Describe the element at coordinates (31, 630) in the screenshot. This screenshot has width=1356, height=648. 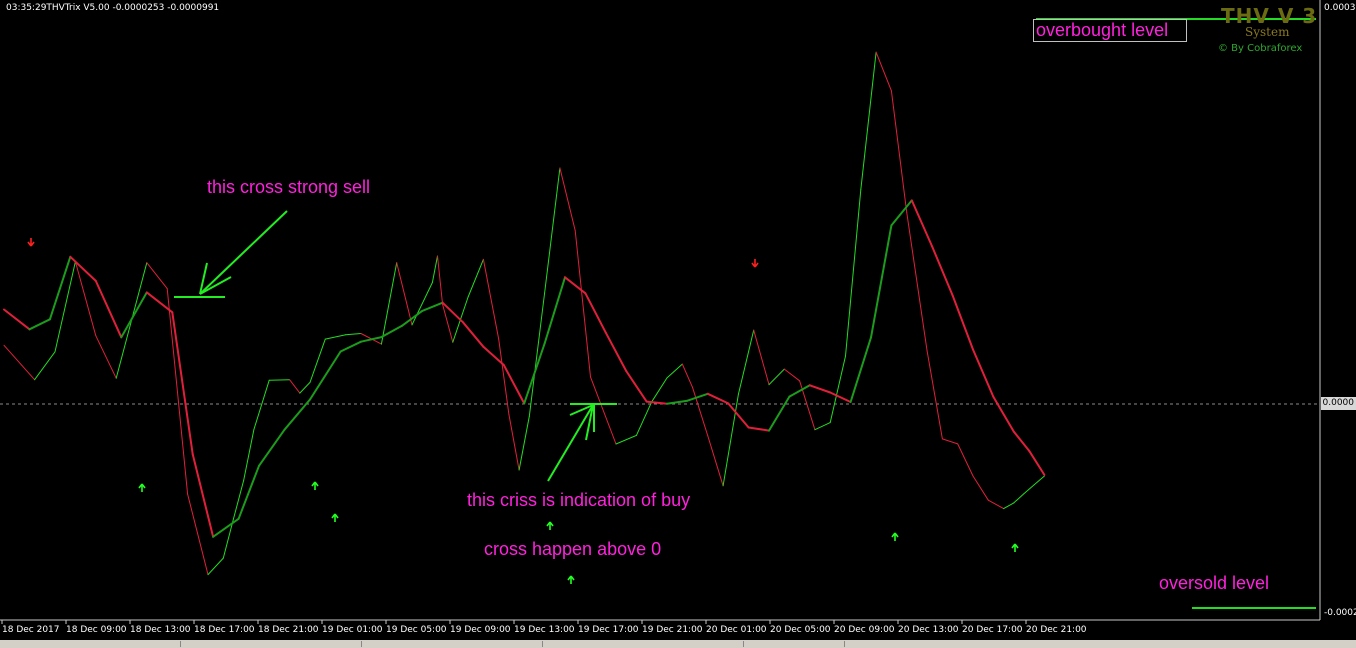
I see `x-tick-label: 18 Dec 2017` at that location.